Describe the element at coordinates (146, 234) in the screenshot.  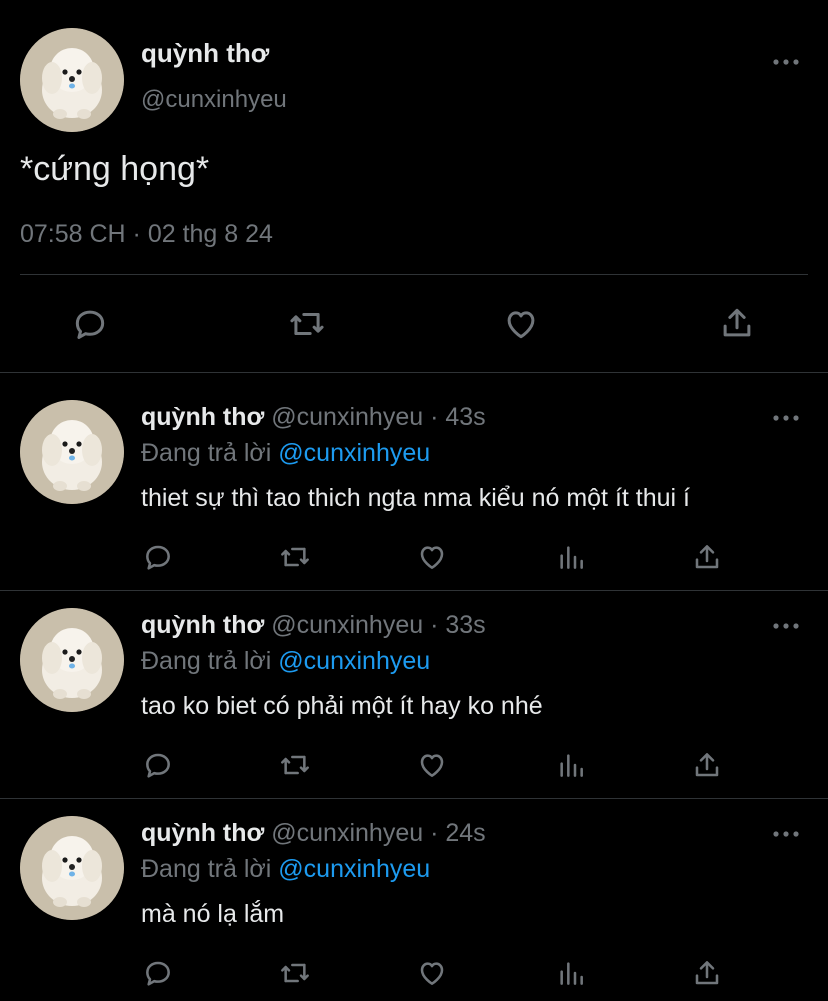
I see `timestamp: 07:58 CH · 02 thg 8 24` at that location.